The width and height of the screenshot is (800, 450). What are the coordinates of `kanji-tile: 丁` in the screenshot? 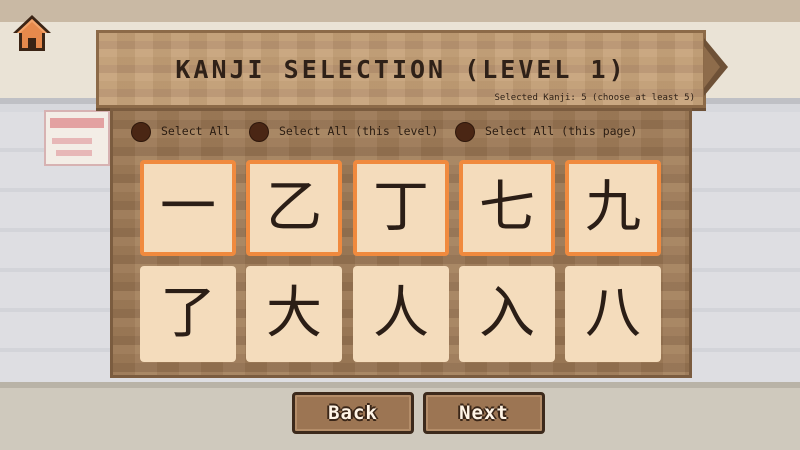 It's located at (401, 208).